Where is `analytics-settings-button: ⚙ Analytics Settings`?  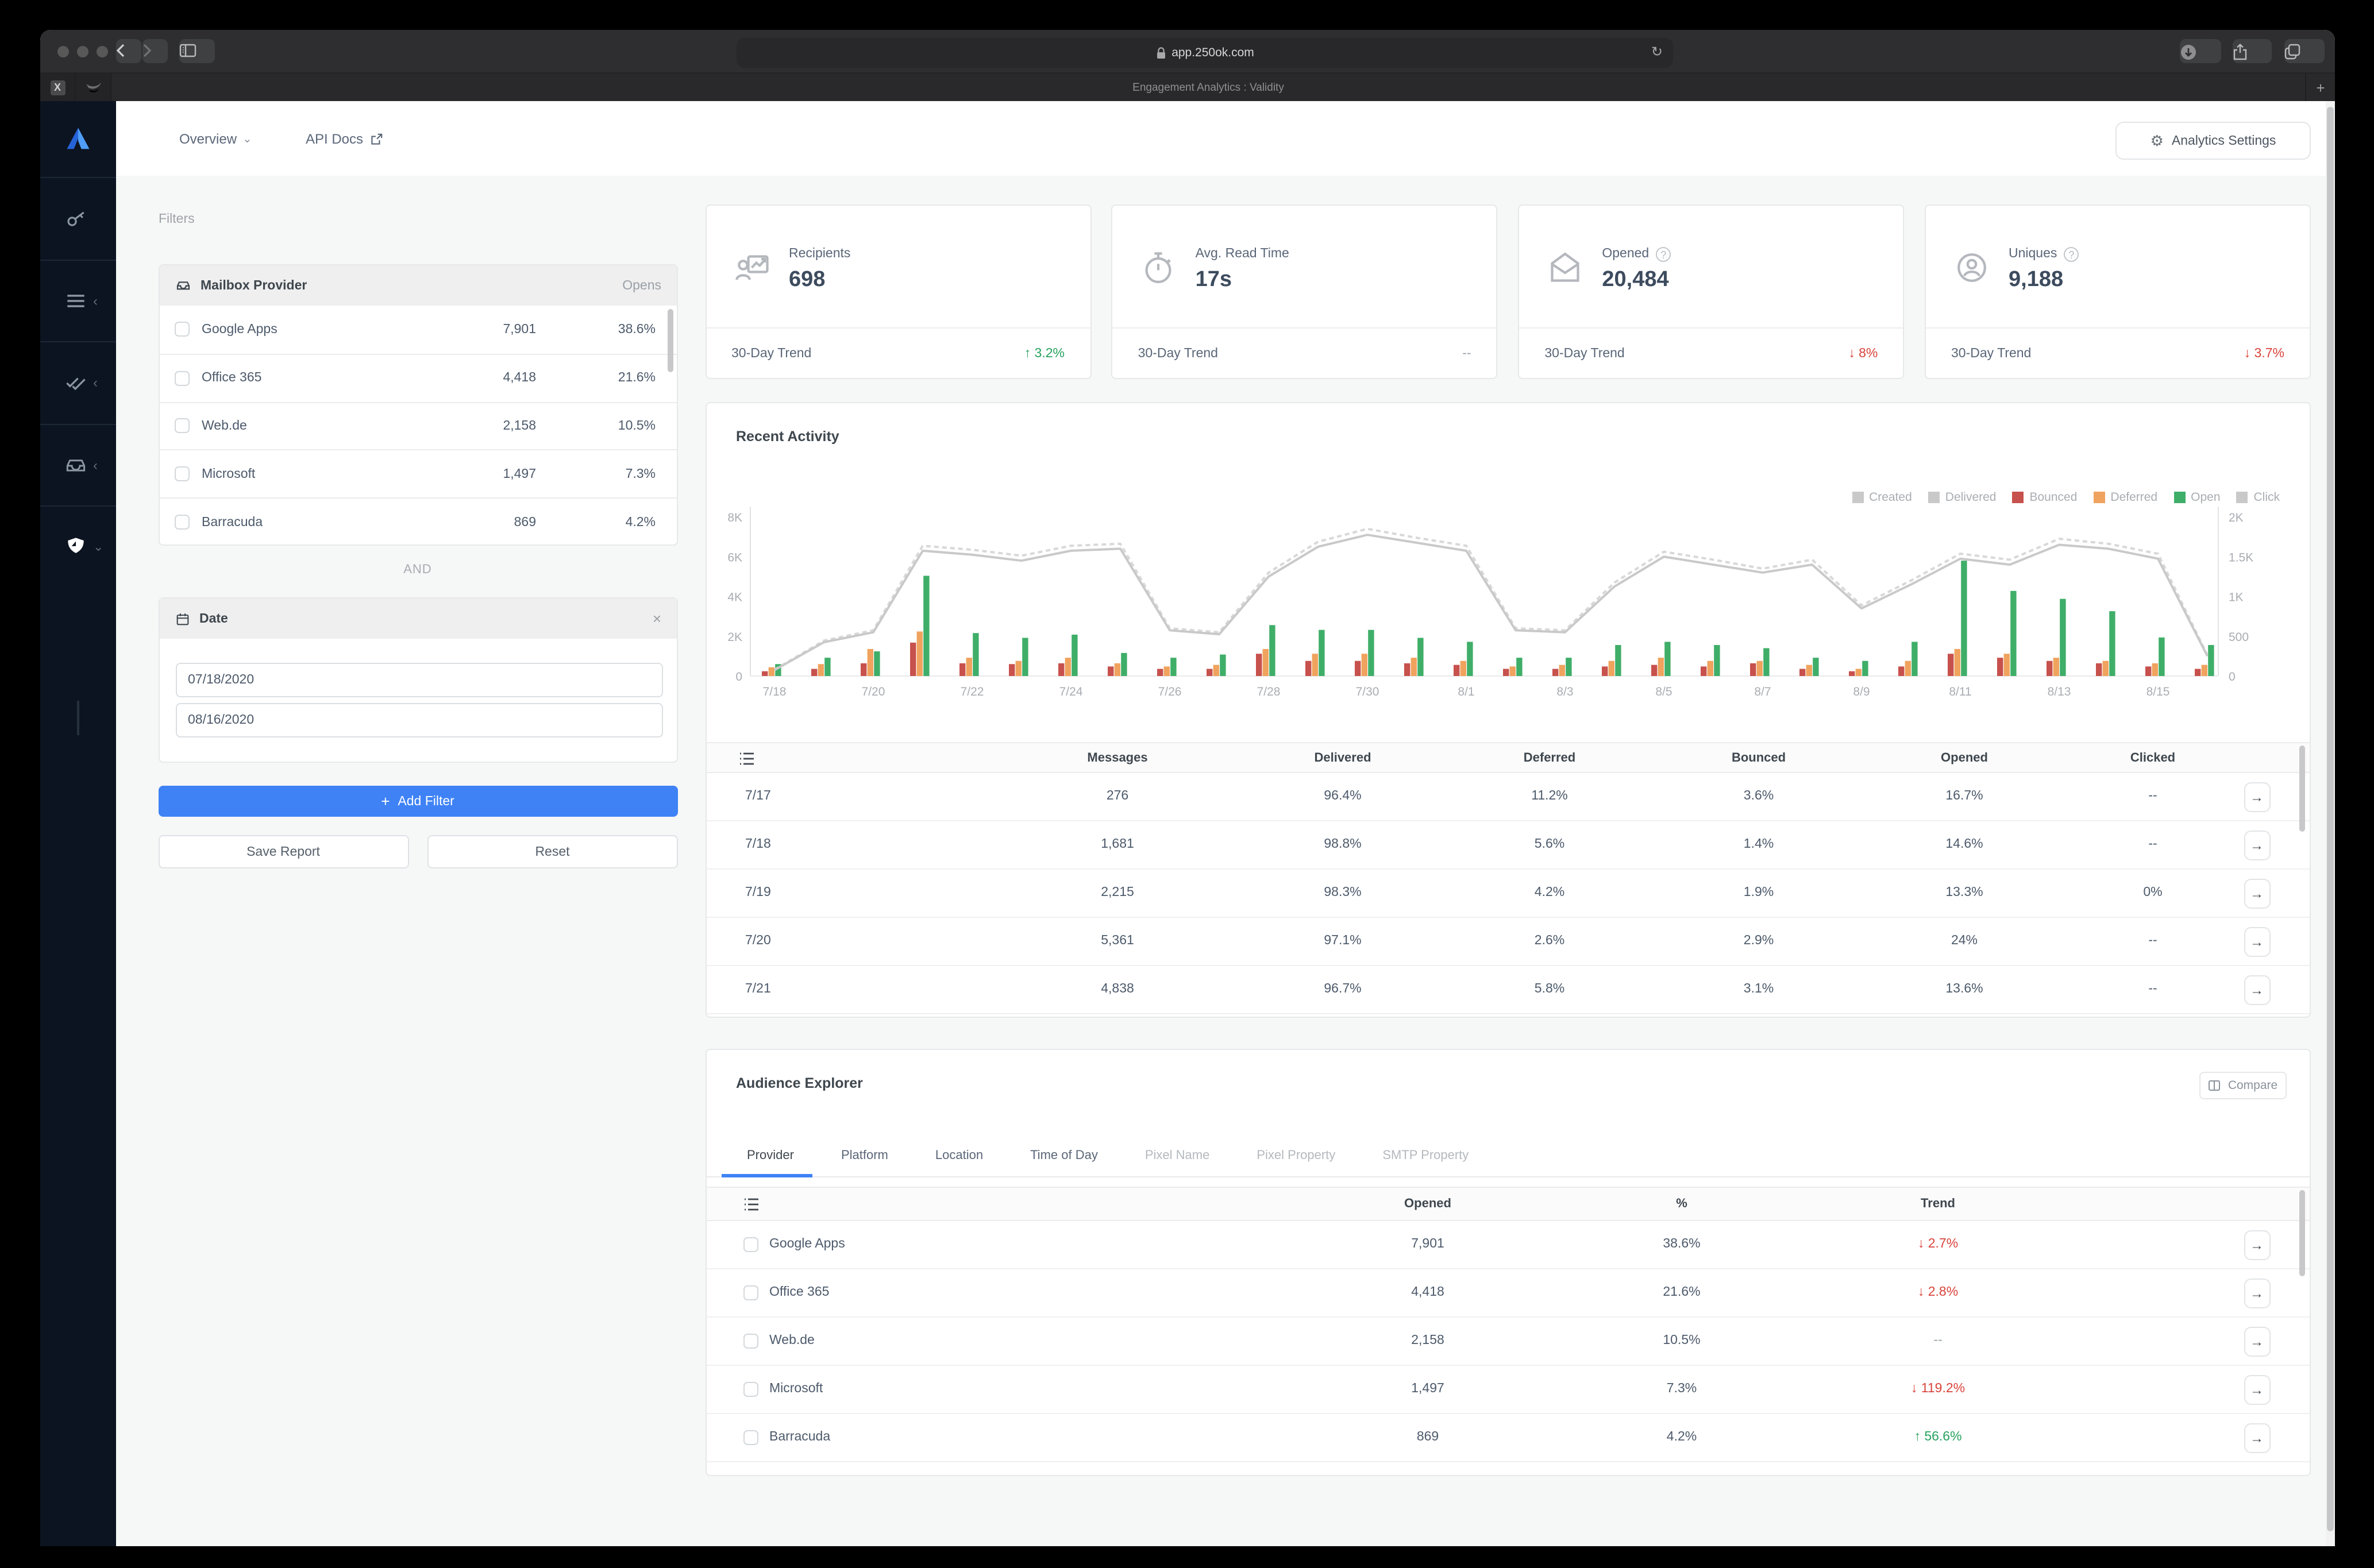 analytics-settings-button: ⚙ Analytics Settings is located at coordinates (2213, 141).